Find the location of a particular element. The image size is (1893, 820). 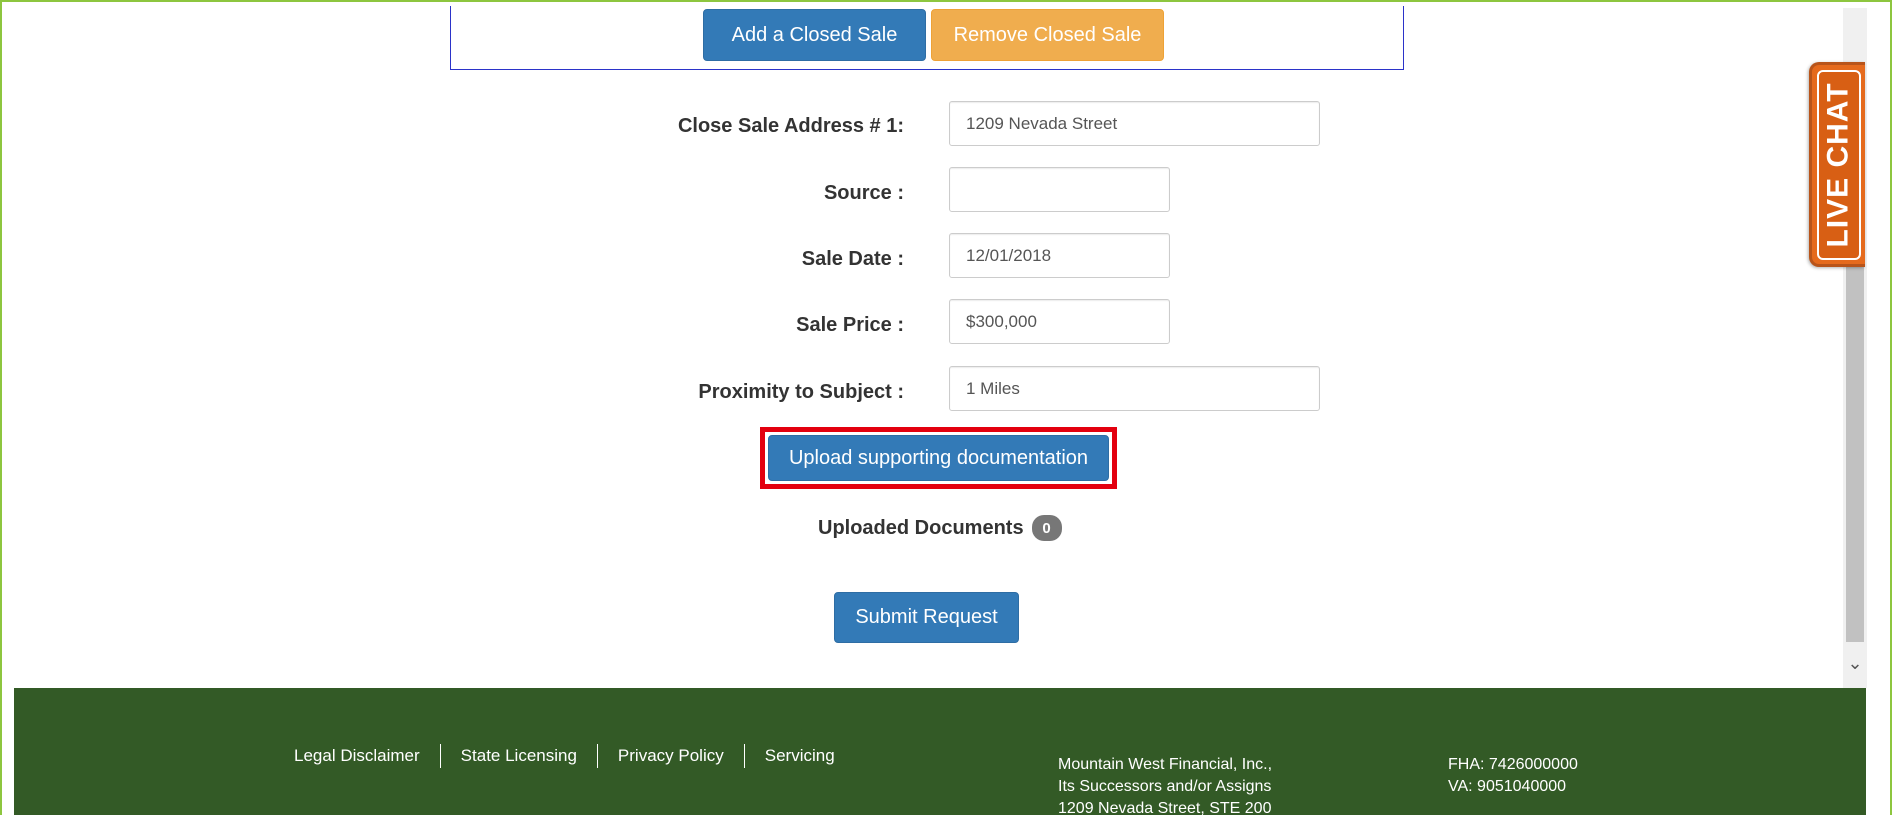

proximity-input: 1 Miles is located at coordinates (1134, 388).